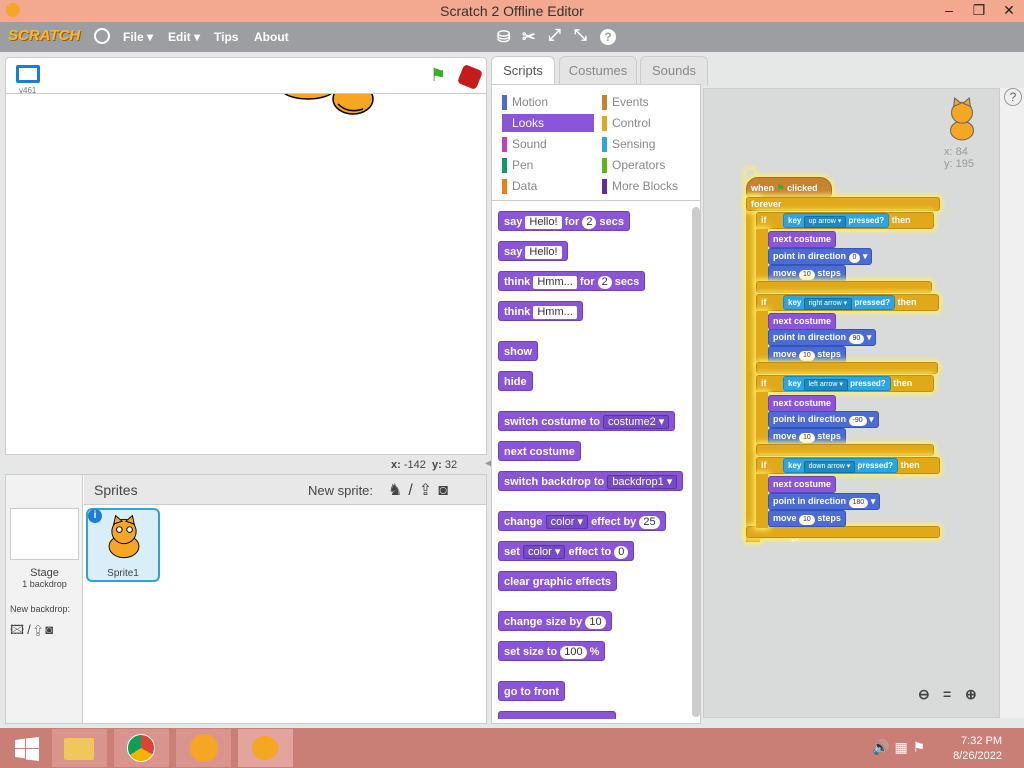 The width and height of the screenshot is (1024, 768). What do you see at coordinates (825, 222) in the screenshot?
I see `key-dropdown: up arrow ▾` at bounding box center [825, 222].